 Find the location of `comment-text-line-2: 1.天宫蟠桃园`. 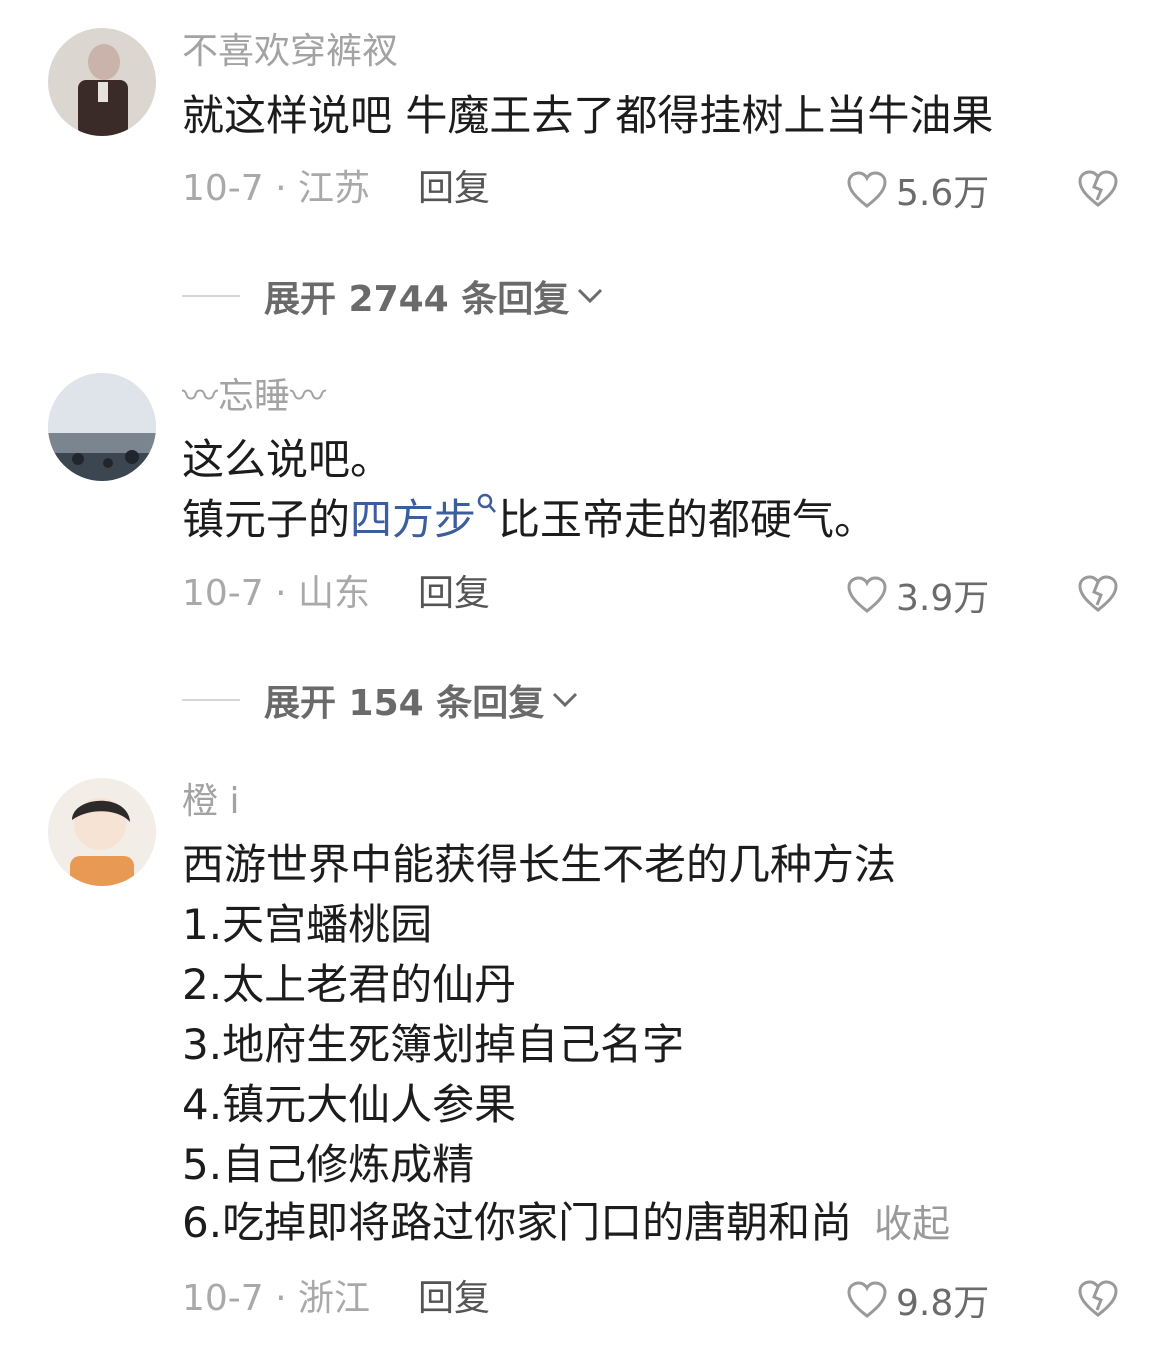

comment-text-line-2: 1.天宫蟠桃园 is located at coordinates (307, 924).